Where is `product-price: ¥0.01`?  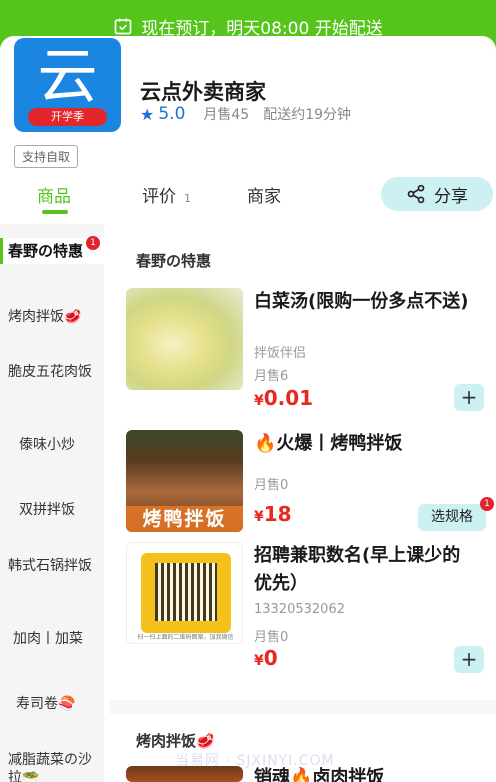 product-price: ¥0.01 is located at coordinates (283, 398).